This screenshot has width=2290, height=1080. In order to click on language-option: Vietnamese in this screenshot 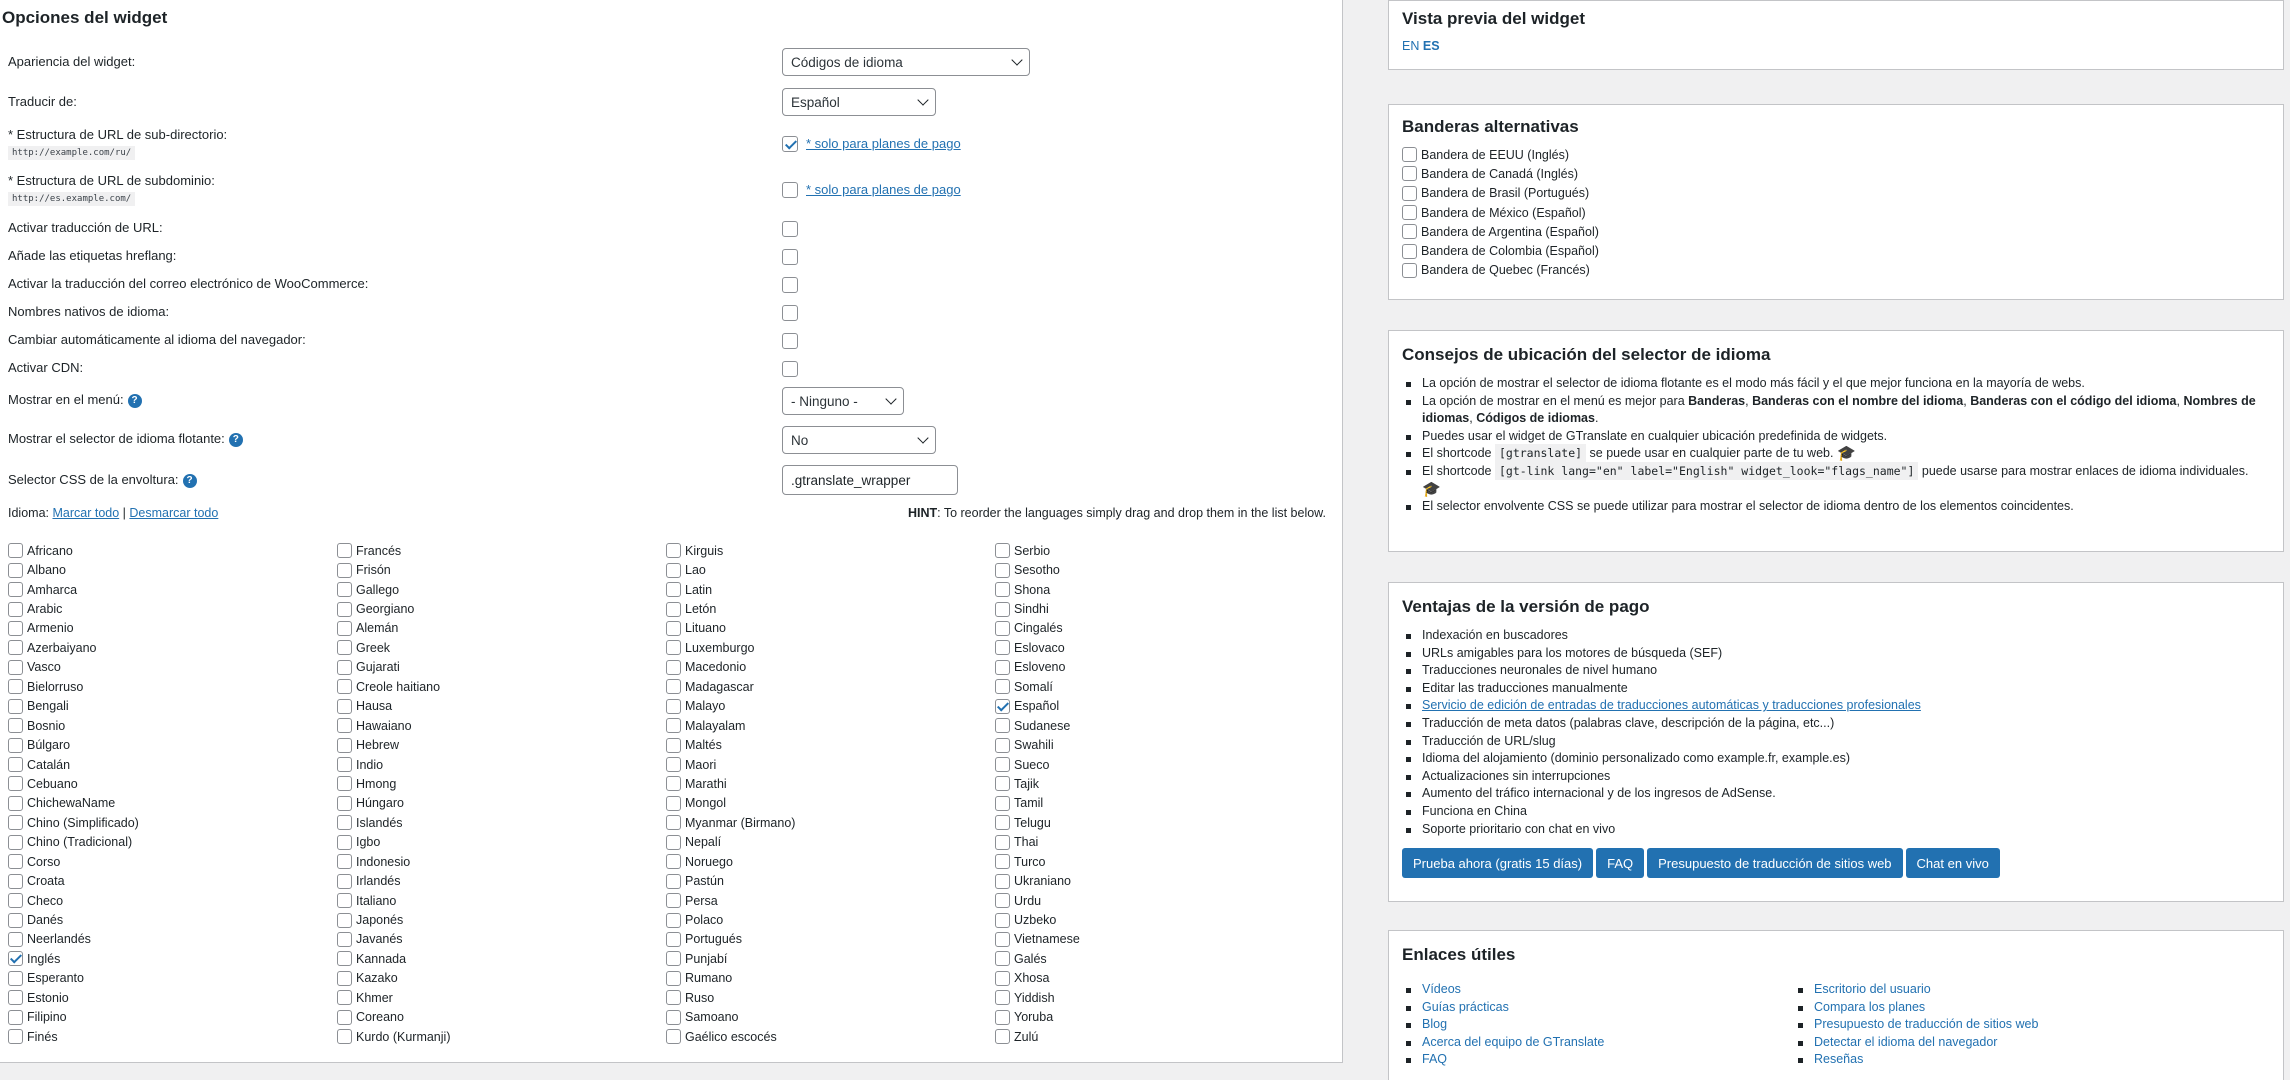, I will do `click(1159, 939)`.